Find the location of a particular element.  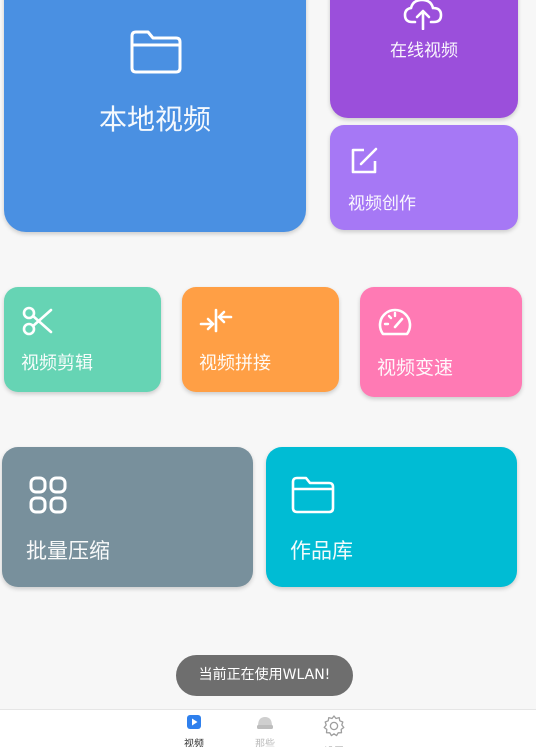

works-library-tile: 作品库 is located at coordinates (391, 517).